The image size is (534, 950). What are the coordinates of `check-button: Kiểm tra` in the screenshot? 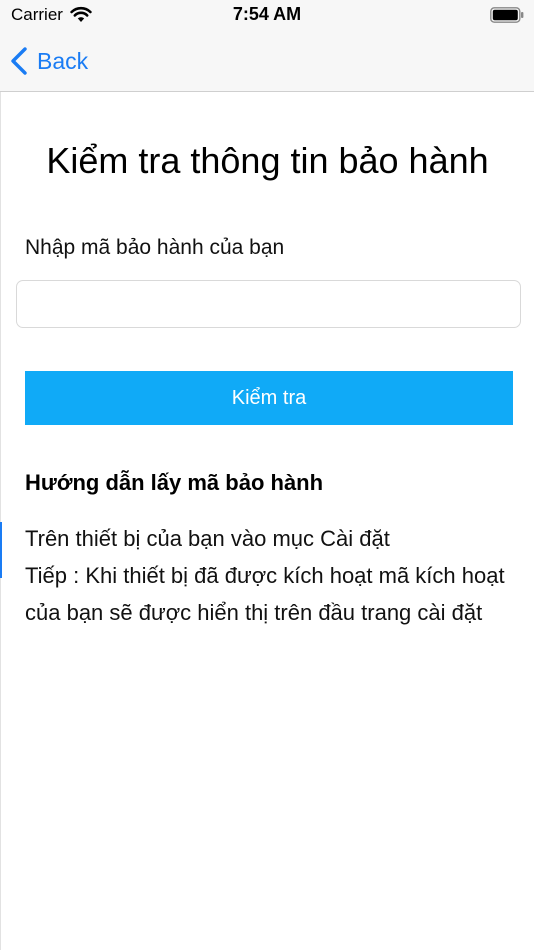 It's located at (269, 398).